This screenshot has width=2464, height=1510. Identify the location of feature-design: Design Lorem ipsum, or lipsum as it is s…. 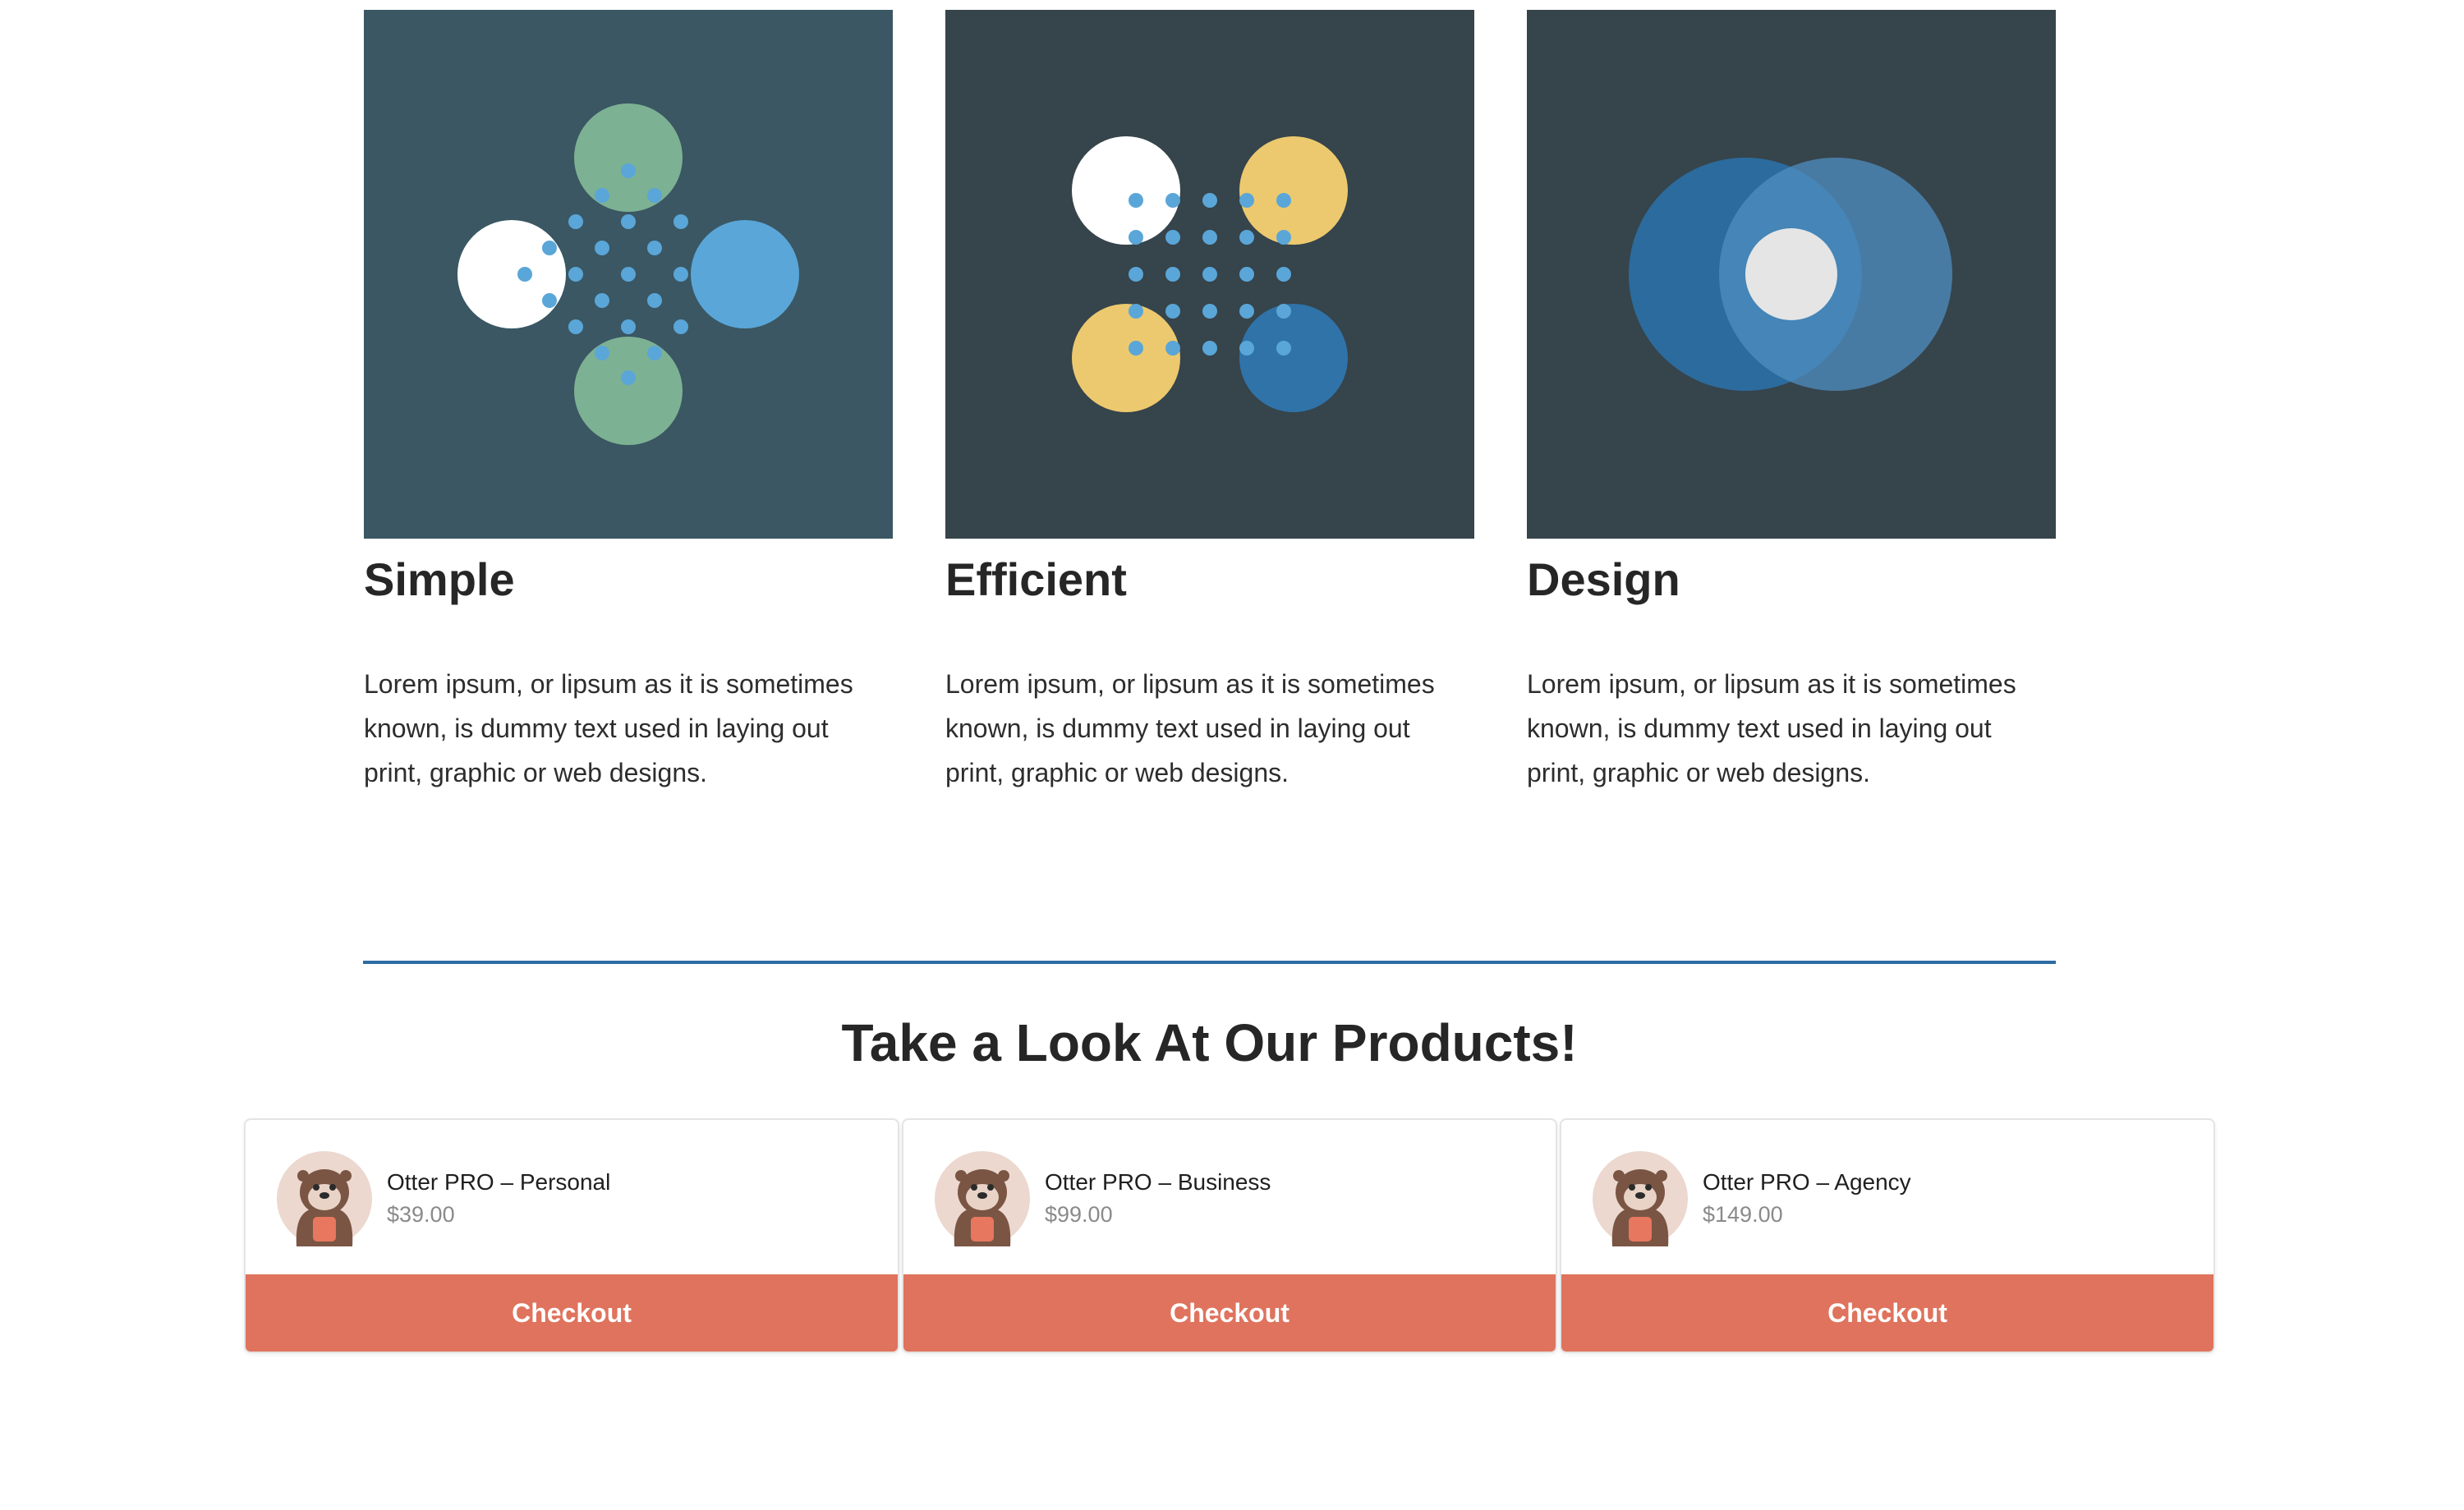
(1791, 398).